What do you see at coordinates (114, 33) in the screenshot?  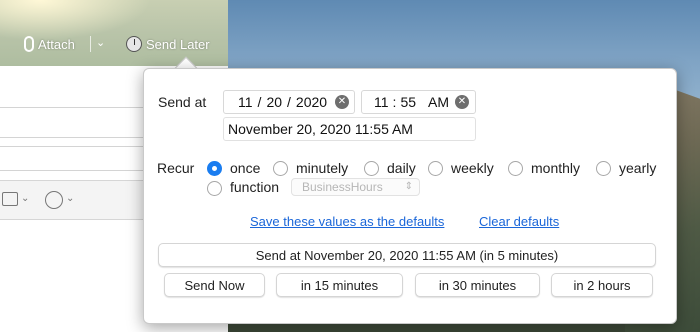 I see `compose-toolbar: Attach ⌄ Send Later` at bounding box center [114, 33].